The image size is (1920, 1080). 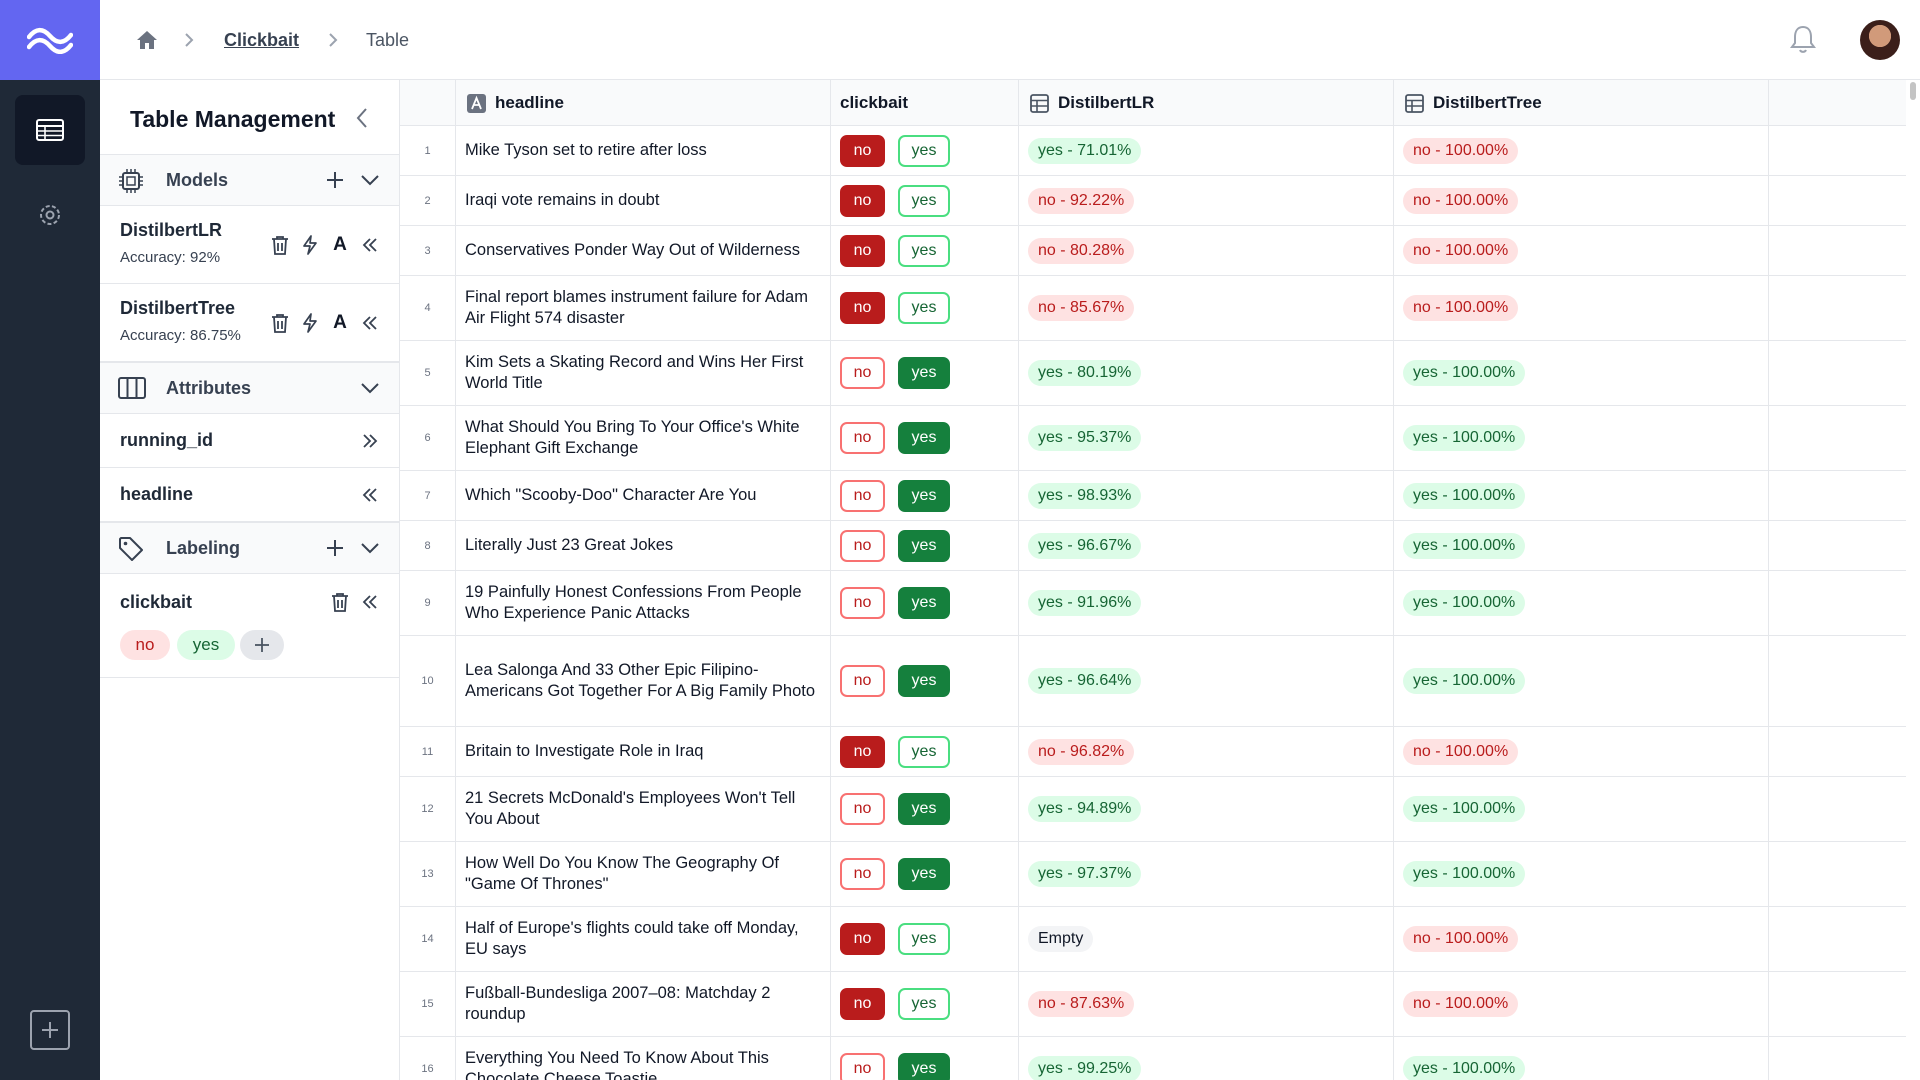 What do you see at coordinates (428, 1058) in the screenshot?
I see `row-index: 16` at bounding box center [428, 1058].